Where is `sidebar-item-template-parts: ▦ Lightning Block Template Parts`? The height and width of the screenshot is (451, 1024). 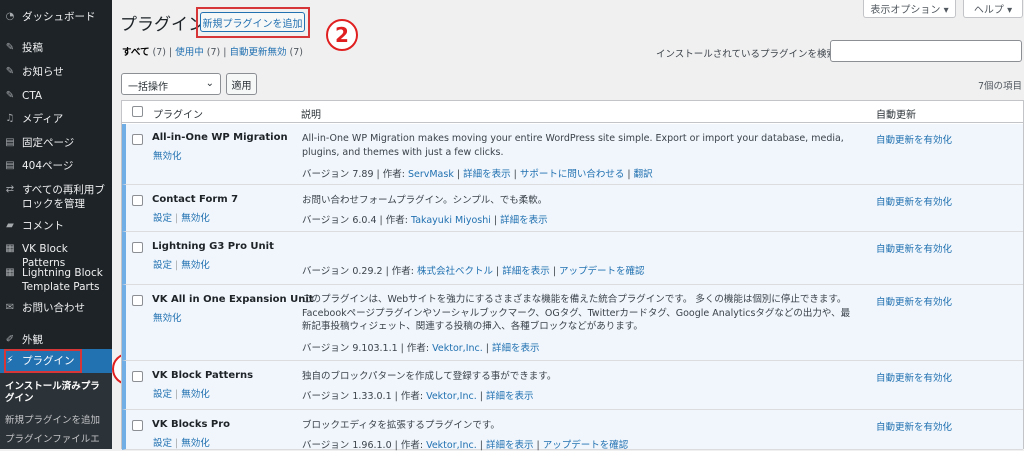
sidebar-item-template-parts: ▦ Lightning Block Template Parts is located at coordinates (56, 280).